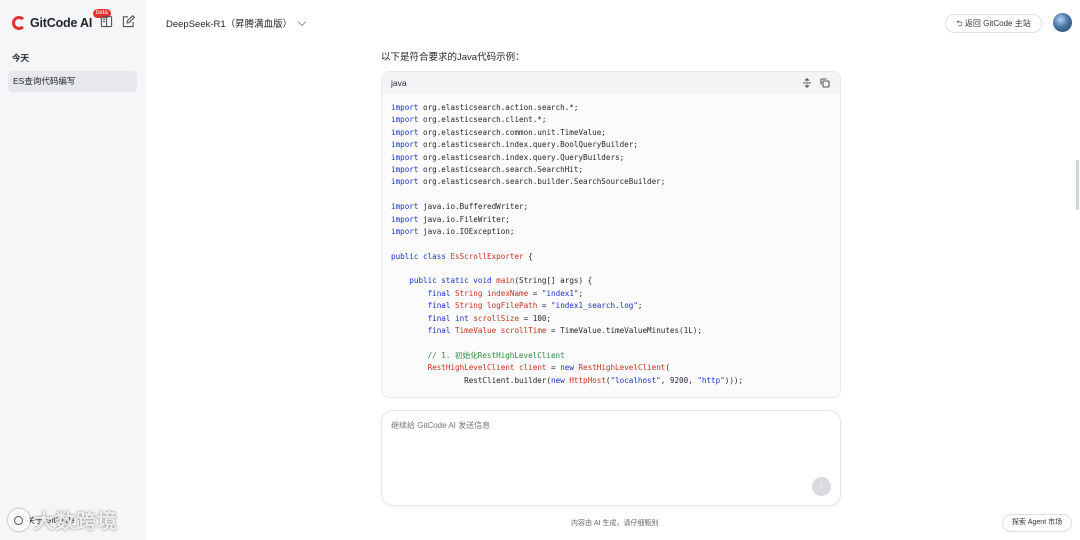 The image size is (1080, 540). Describe the element at coordinates (496, 355) in the screenshot. I see `code-token: // 1. 初始化RestHighLevelClient` at that location.